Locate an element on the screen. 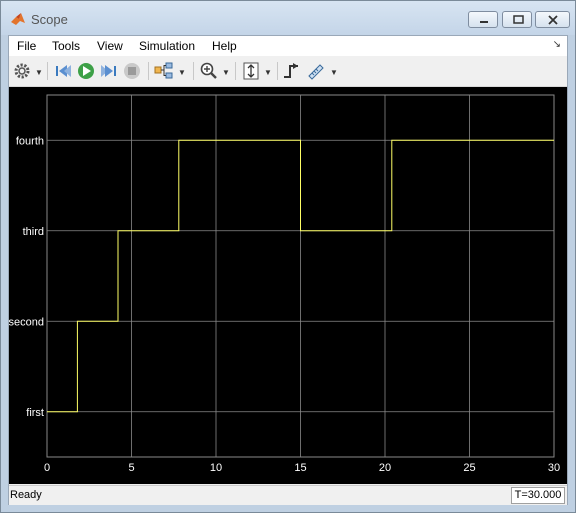  triggers-icon is located at coordinates (291, 70).